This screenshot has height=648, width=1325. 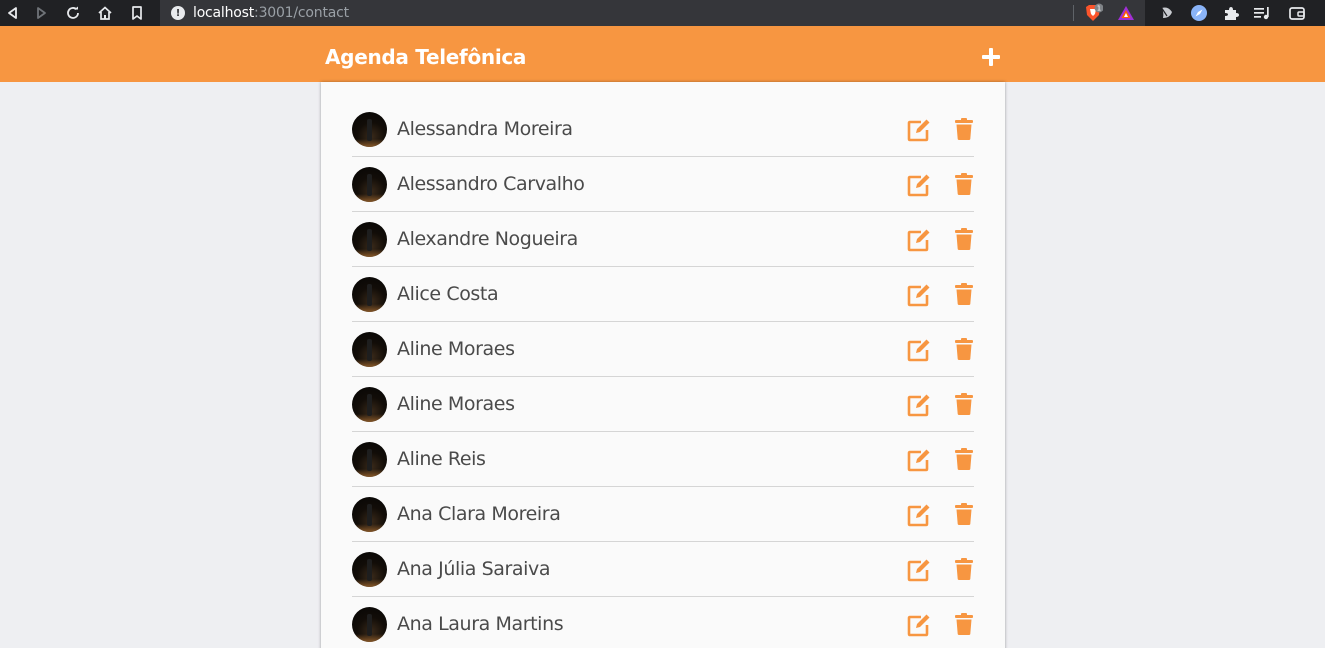 I want to click on header-spacer, so click(x=662, y=29).